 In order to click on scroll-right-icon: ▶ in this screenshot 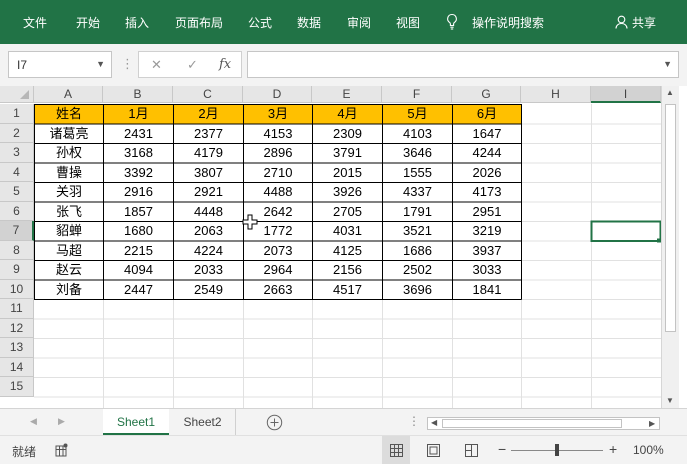, I will do `click(652, 423)`.